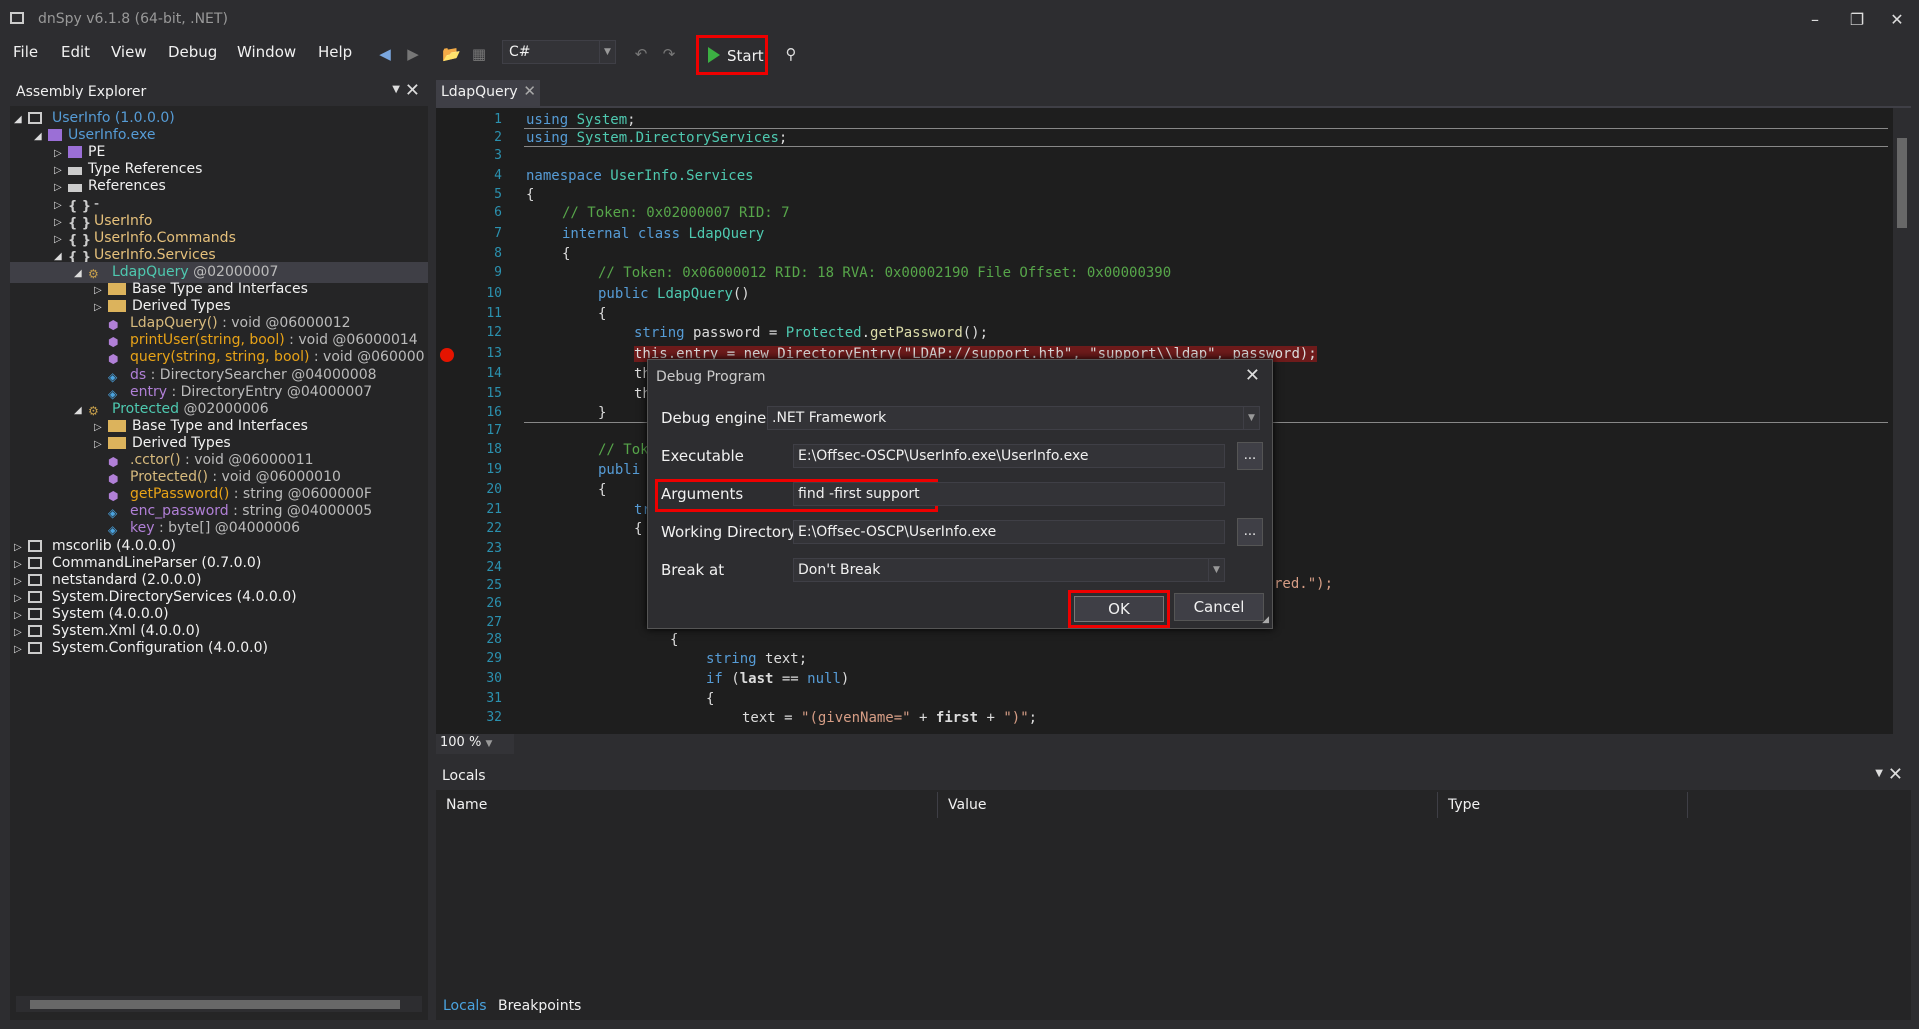 The image size is (1919, 1029). I want to click on save-all-icon: ▦, so click(479, 54).